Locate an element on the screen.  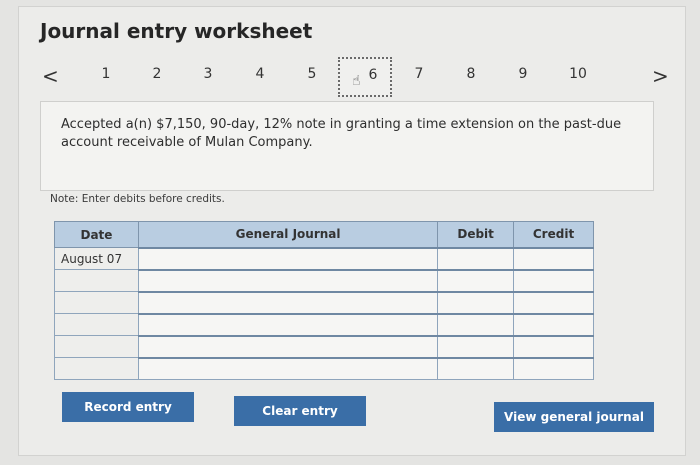
page-link-1: 1 is located at coordinates (106, 74).